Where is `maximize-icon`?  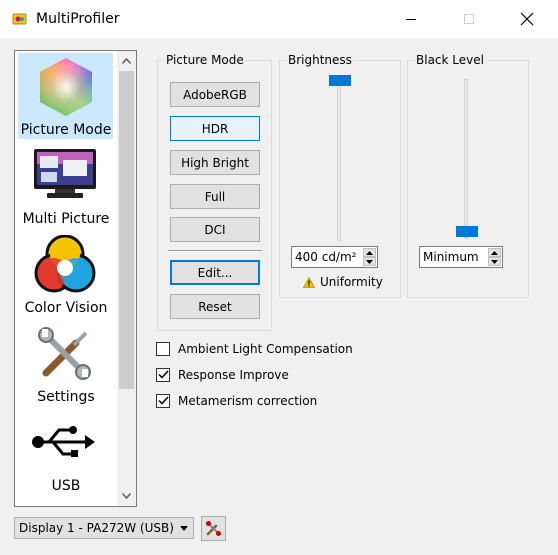
maximize-icon is located at coordinates (469, 19).